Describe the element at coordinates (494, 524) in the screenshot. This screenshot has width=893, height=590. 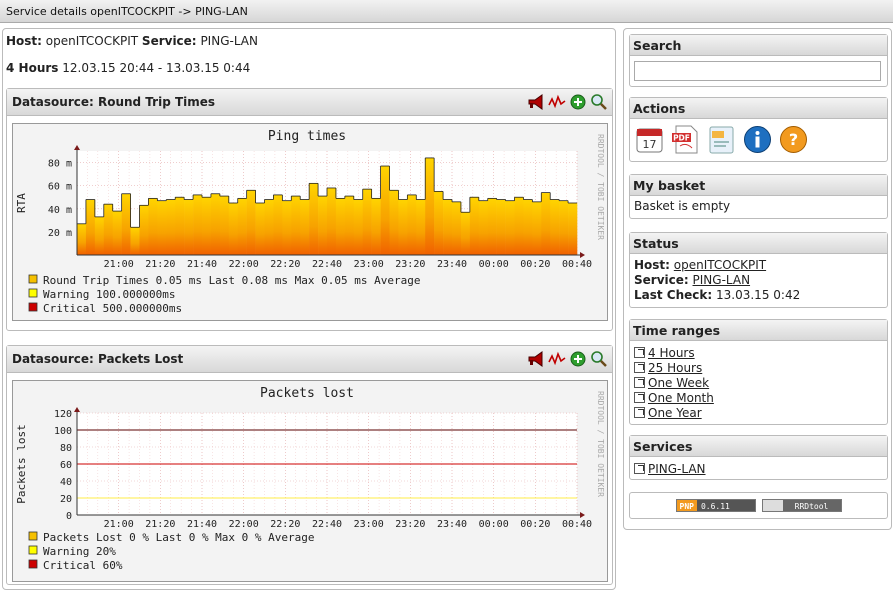
I see `x-tick-label: 00:00` at that location.